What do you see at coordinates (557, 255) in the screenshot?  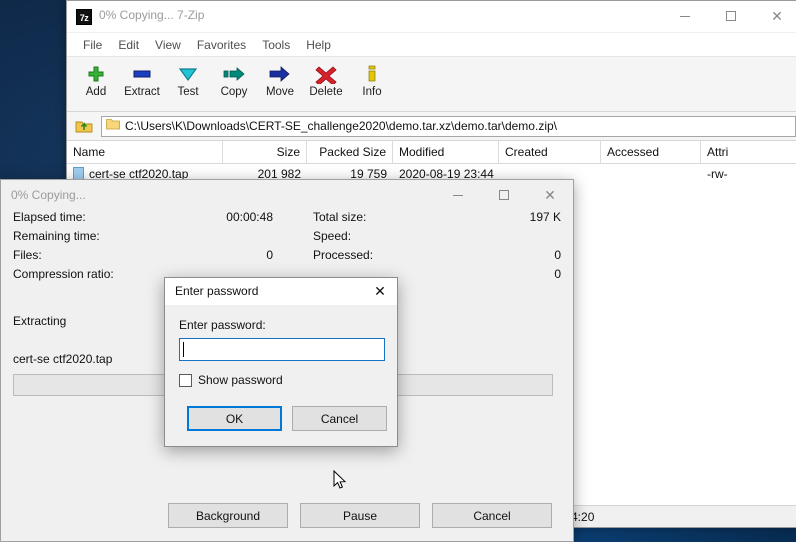 I see `processed-value: 0` at bounding box center [557, 255].